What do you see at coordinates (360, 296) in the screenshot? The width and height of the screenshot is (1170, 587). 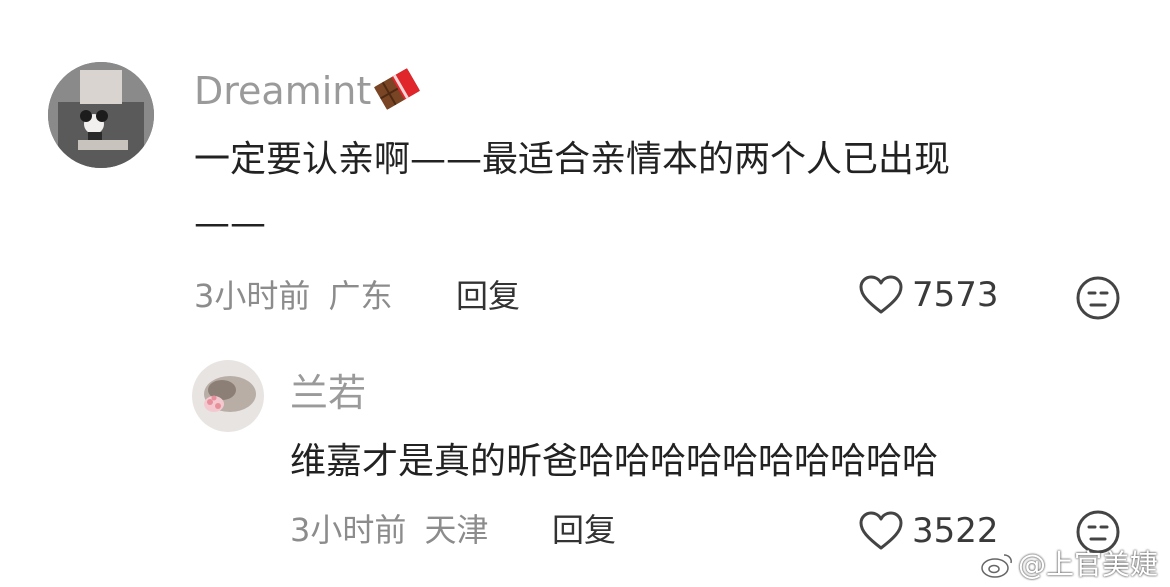 I see `comment-location: 广东` at bounding box center [360, 296].